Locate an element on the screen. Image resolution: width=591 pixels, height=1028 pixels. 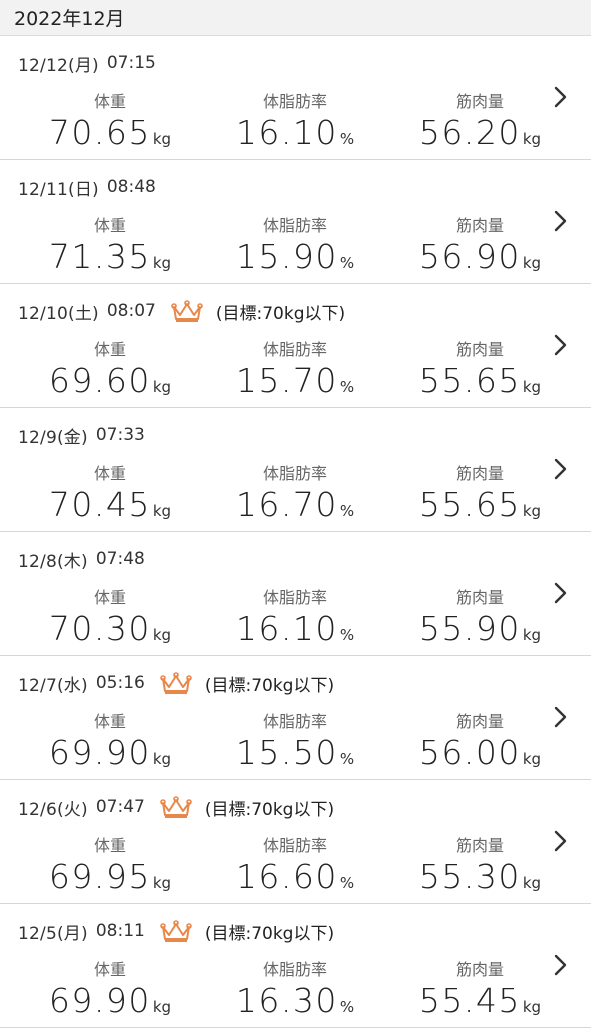
entry-time: 07:48 is located at coordinates (120, 559).